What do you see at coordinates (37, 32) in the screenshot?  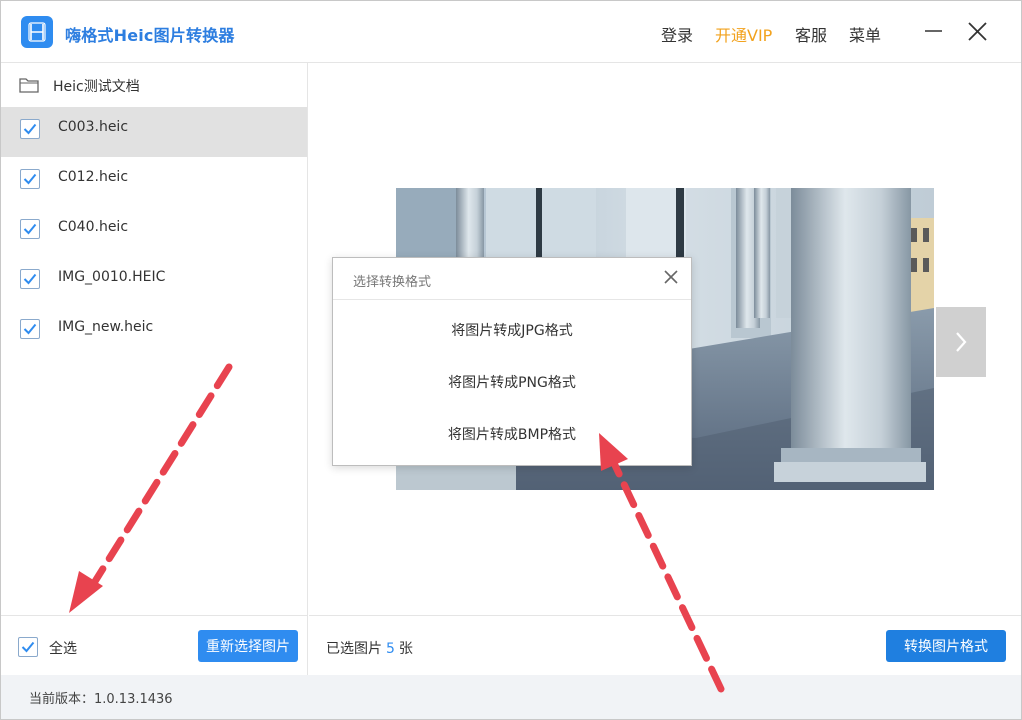 I see `app-logo-icon` at bounding box center [37, 32].